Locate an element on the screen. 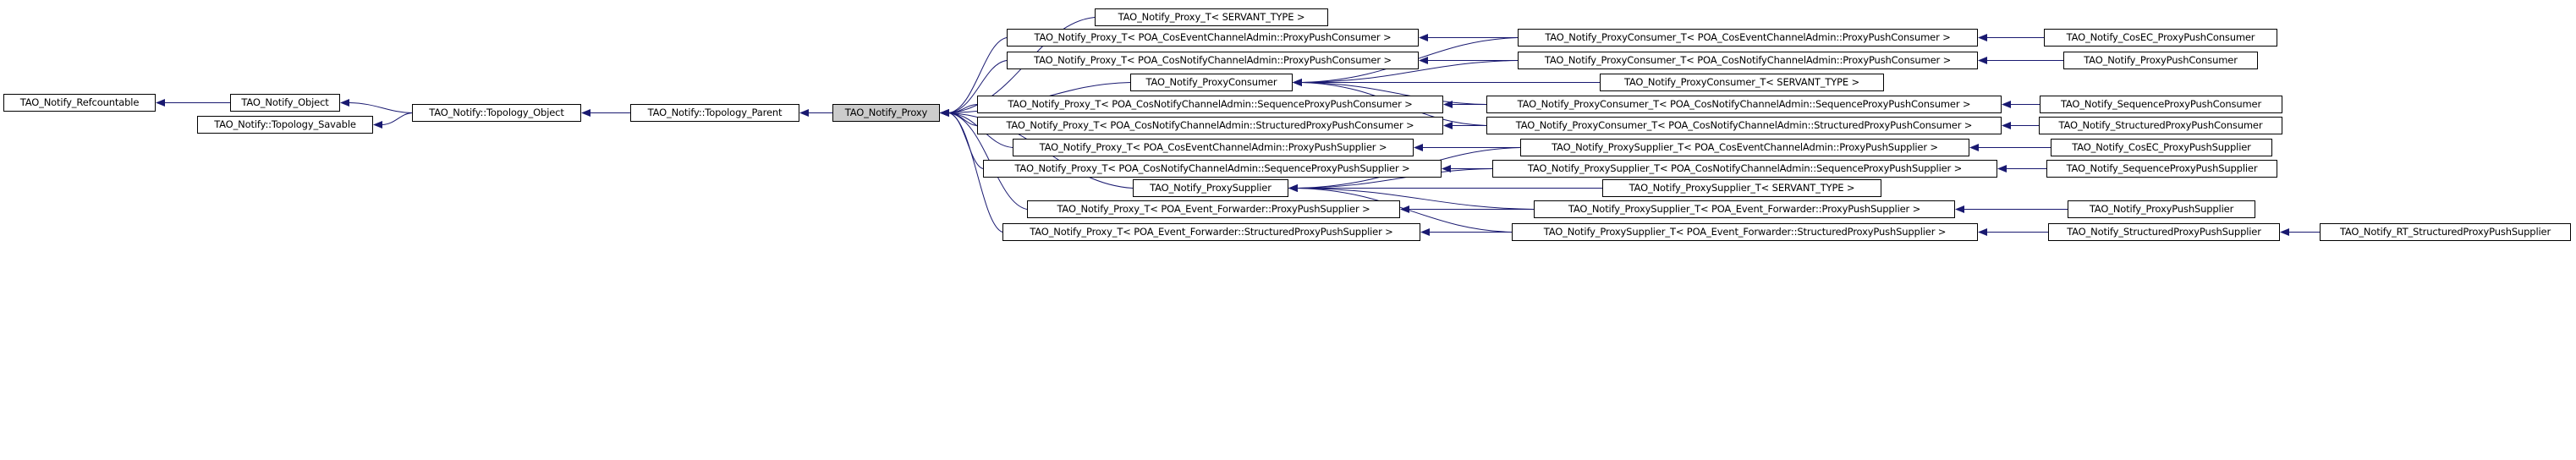  class-node-label: TAO_Notify_ProxyPushConsumer is located at coordinates (2161, 60).